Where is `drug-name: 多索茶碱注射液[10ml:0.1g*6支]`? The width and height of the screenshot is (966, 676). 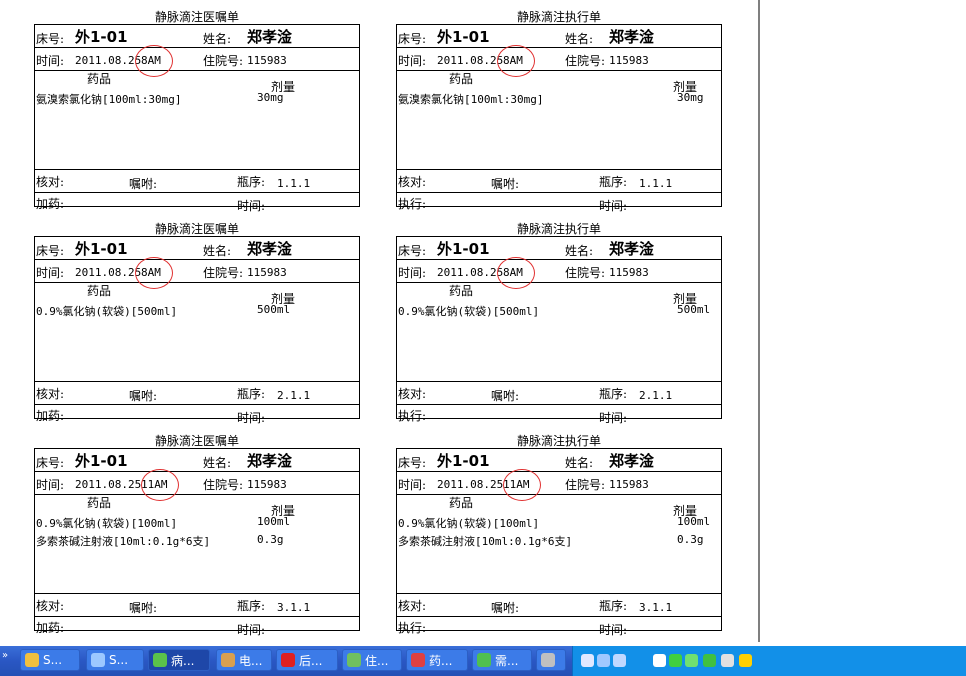 drug-name: 多索茶碱注射液[10ml:0.1g*6支] is located at coordinates (123, 541).